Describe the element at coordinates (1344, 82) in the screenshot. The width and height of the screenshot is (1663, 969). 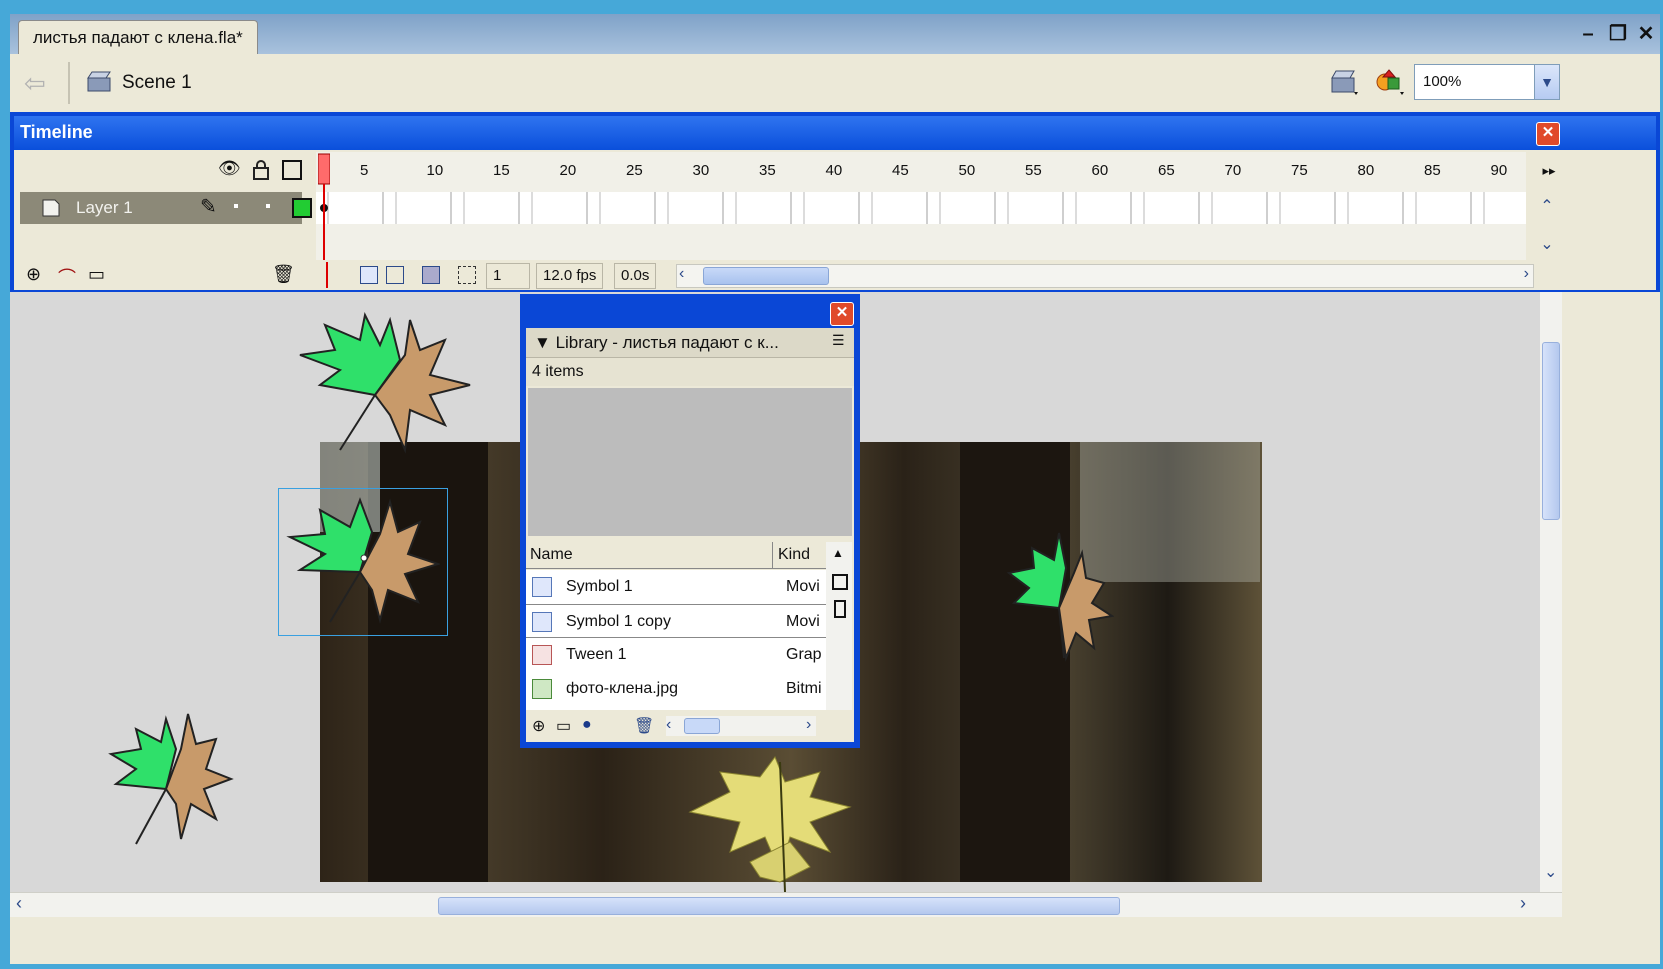
I see `edit-scene-icon` at that location.